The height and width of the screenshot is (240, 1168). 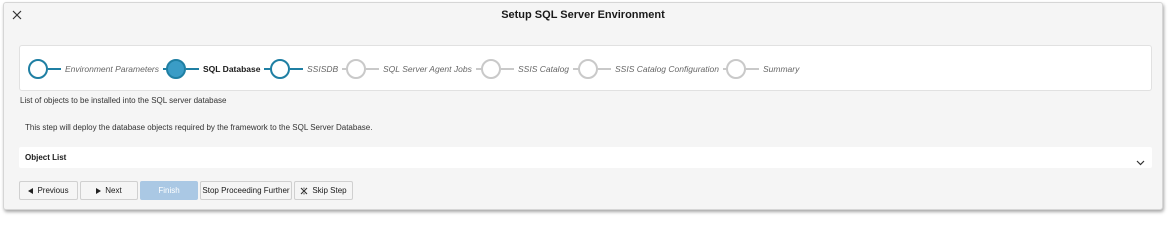 What do you see at coordinates (323, 190) in the screenshot?
I see `skip-step-button: Skip Step` at bounding box center [323, 190].